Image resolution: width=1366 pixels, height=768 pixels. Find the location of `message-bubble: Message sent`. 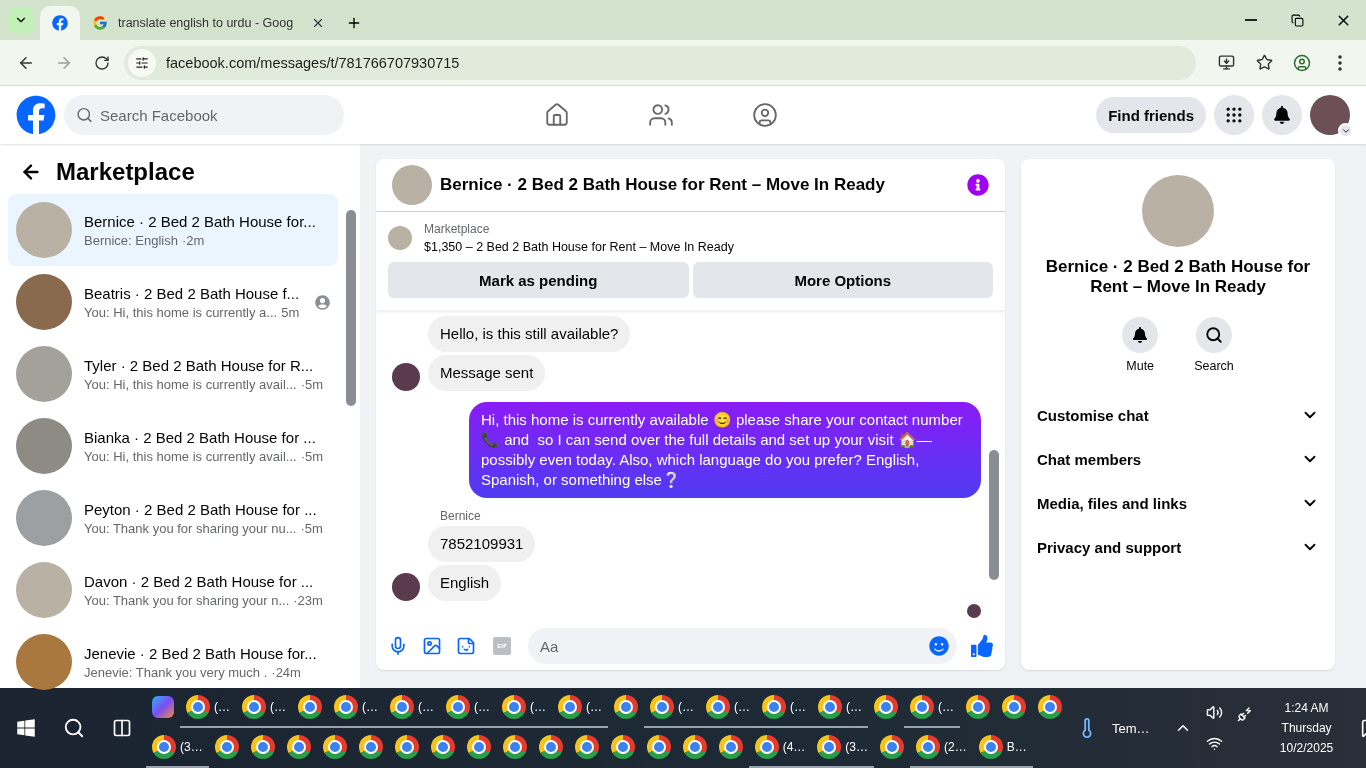

message-bubble: Message sent is located at coordinates (487, 373).